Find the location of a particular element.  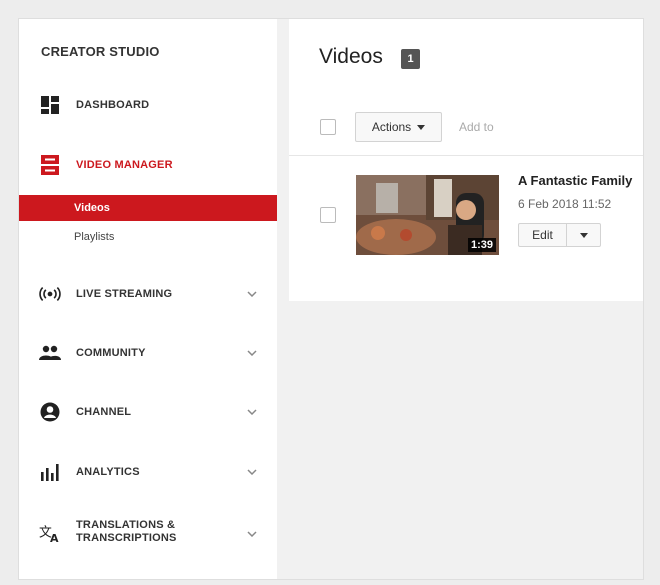

edit-split-button: Edit is located at coordinates (559, 235).